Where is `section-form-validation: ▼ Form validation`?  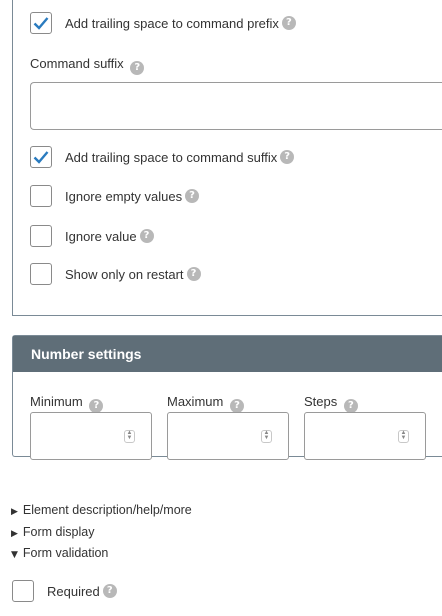
section-form-validation: ▼ Form validation is located at coordinates (59, 553).